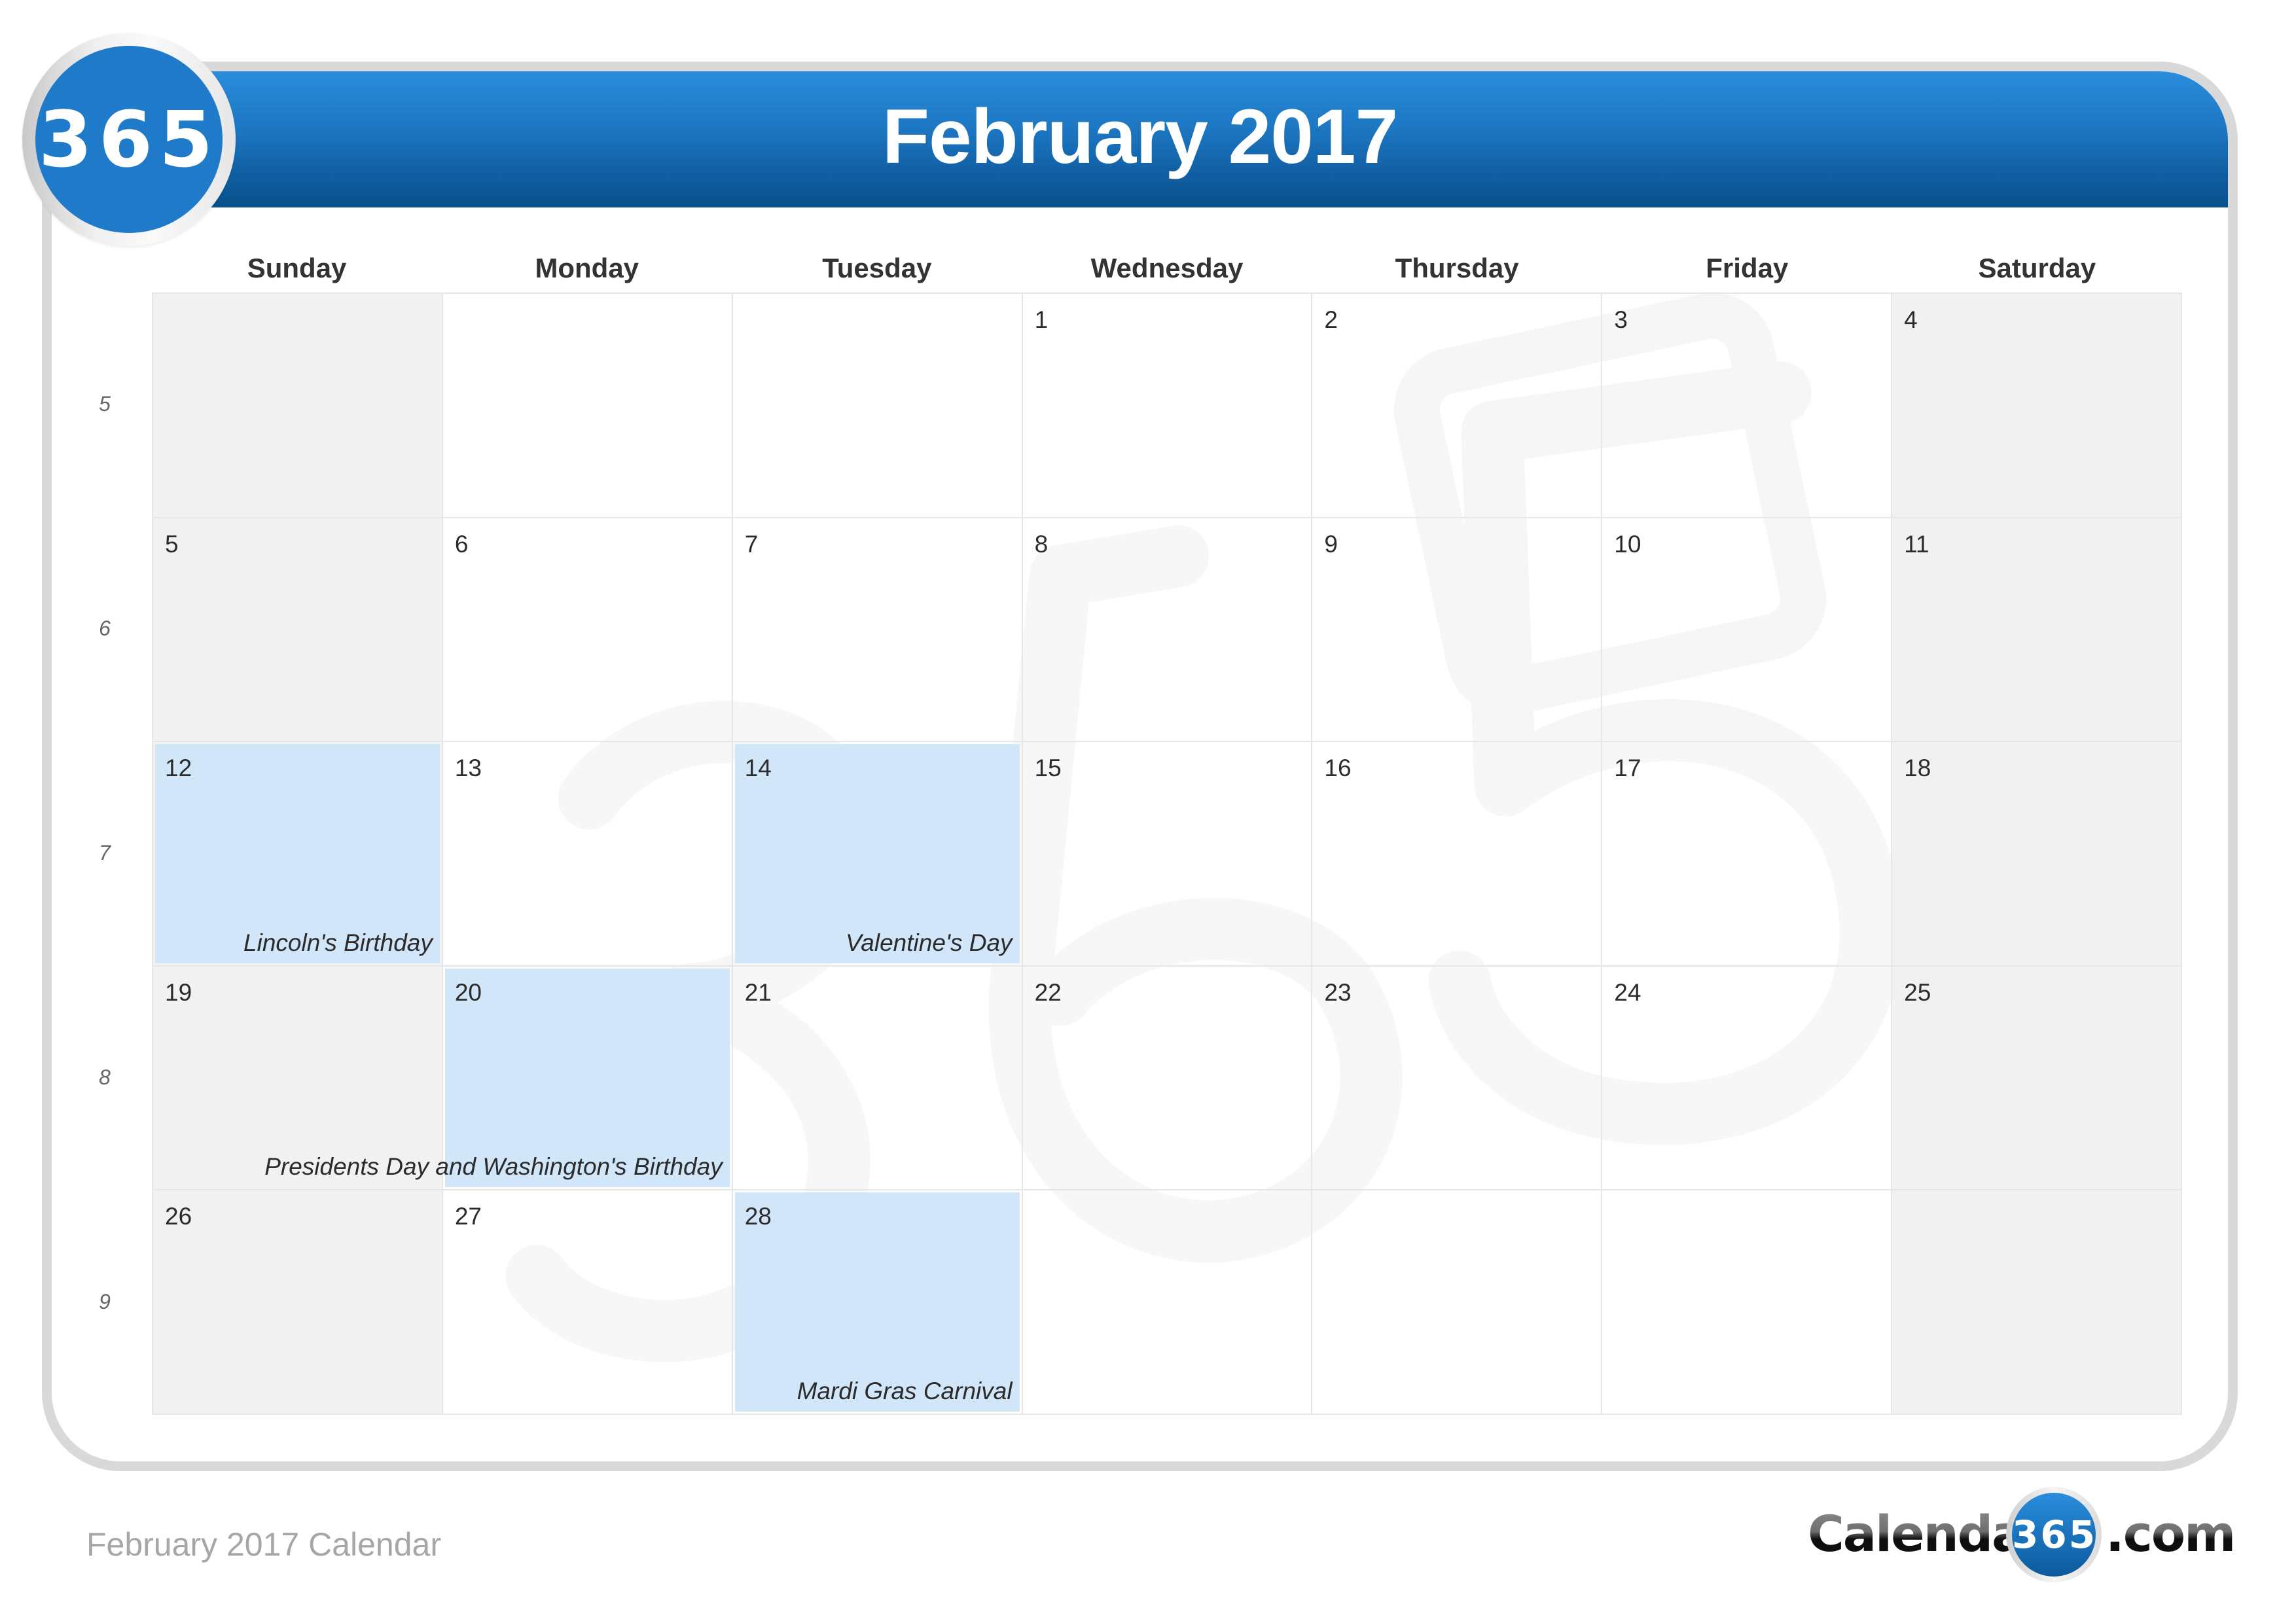  What do you see at coordinates (468, 992) in the screenshot?
I see `day-number: 20` at bounding box center [468, 992].